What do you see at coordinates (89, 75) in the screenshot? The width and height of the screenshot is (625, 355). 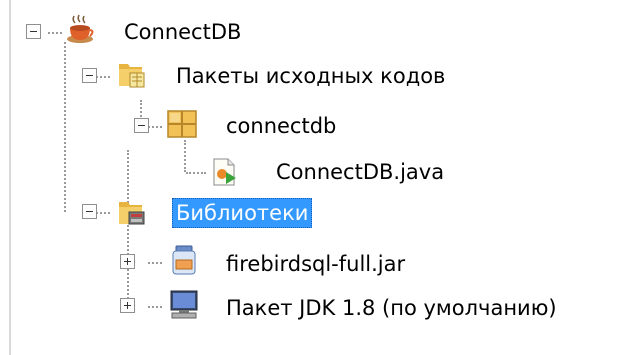 I see `collapse-toggle-source-packages` at bounding box center [89, 75].